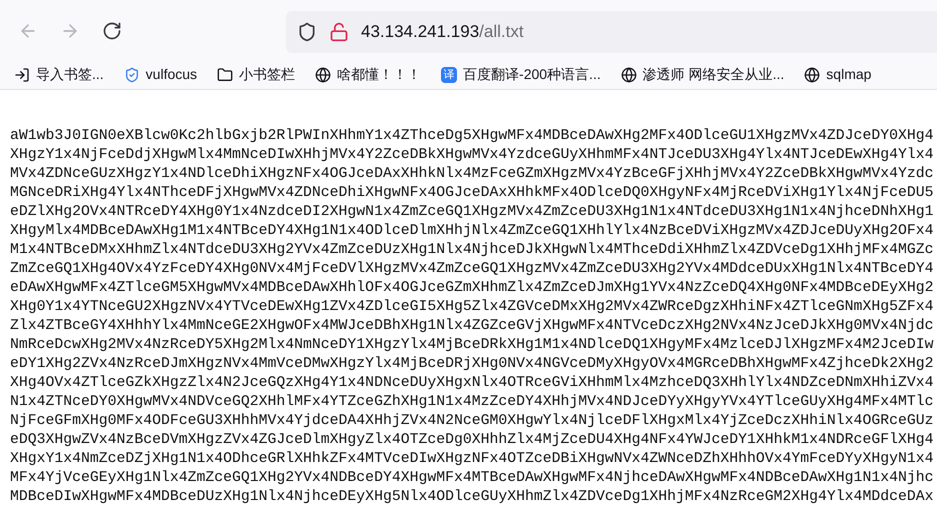  What do you see at coordinates (112, 31) in the screenshot?
I see `reload-icon` at bounding box center [112, 31].